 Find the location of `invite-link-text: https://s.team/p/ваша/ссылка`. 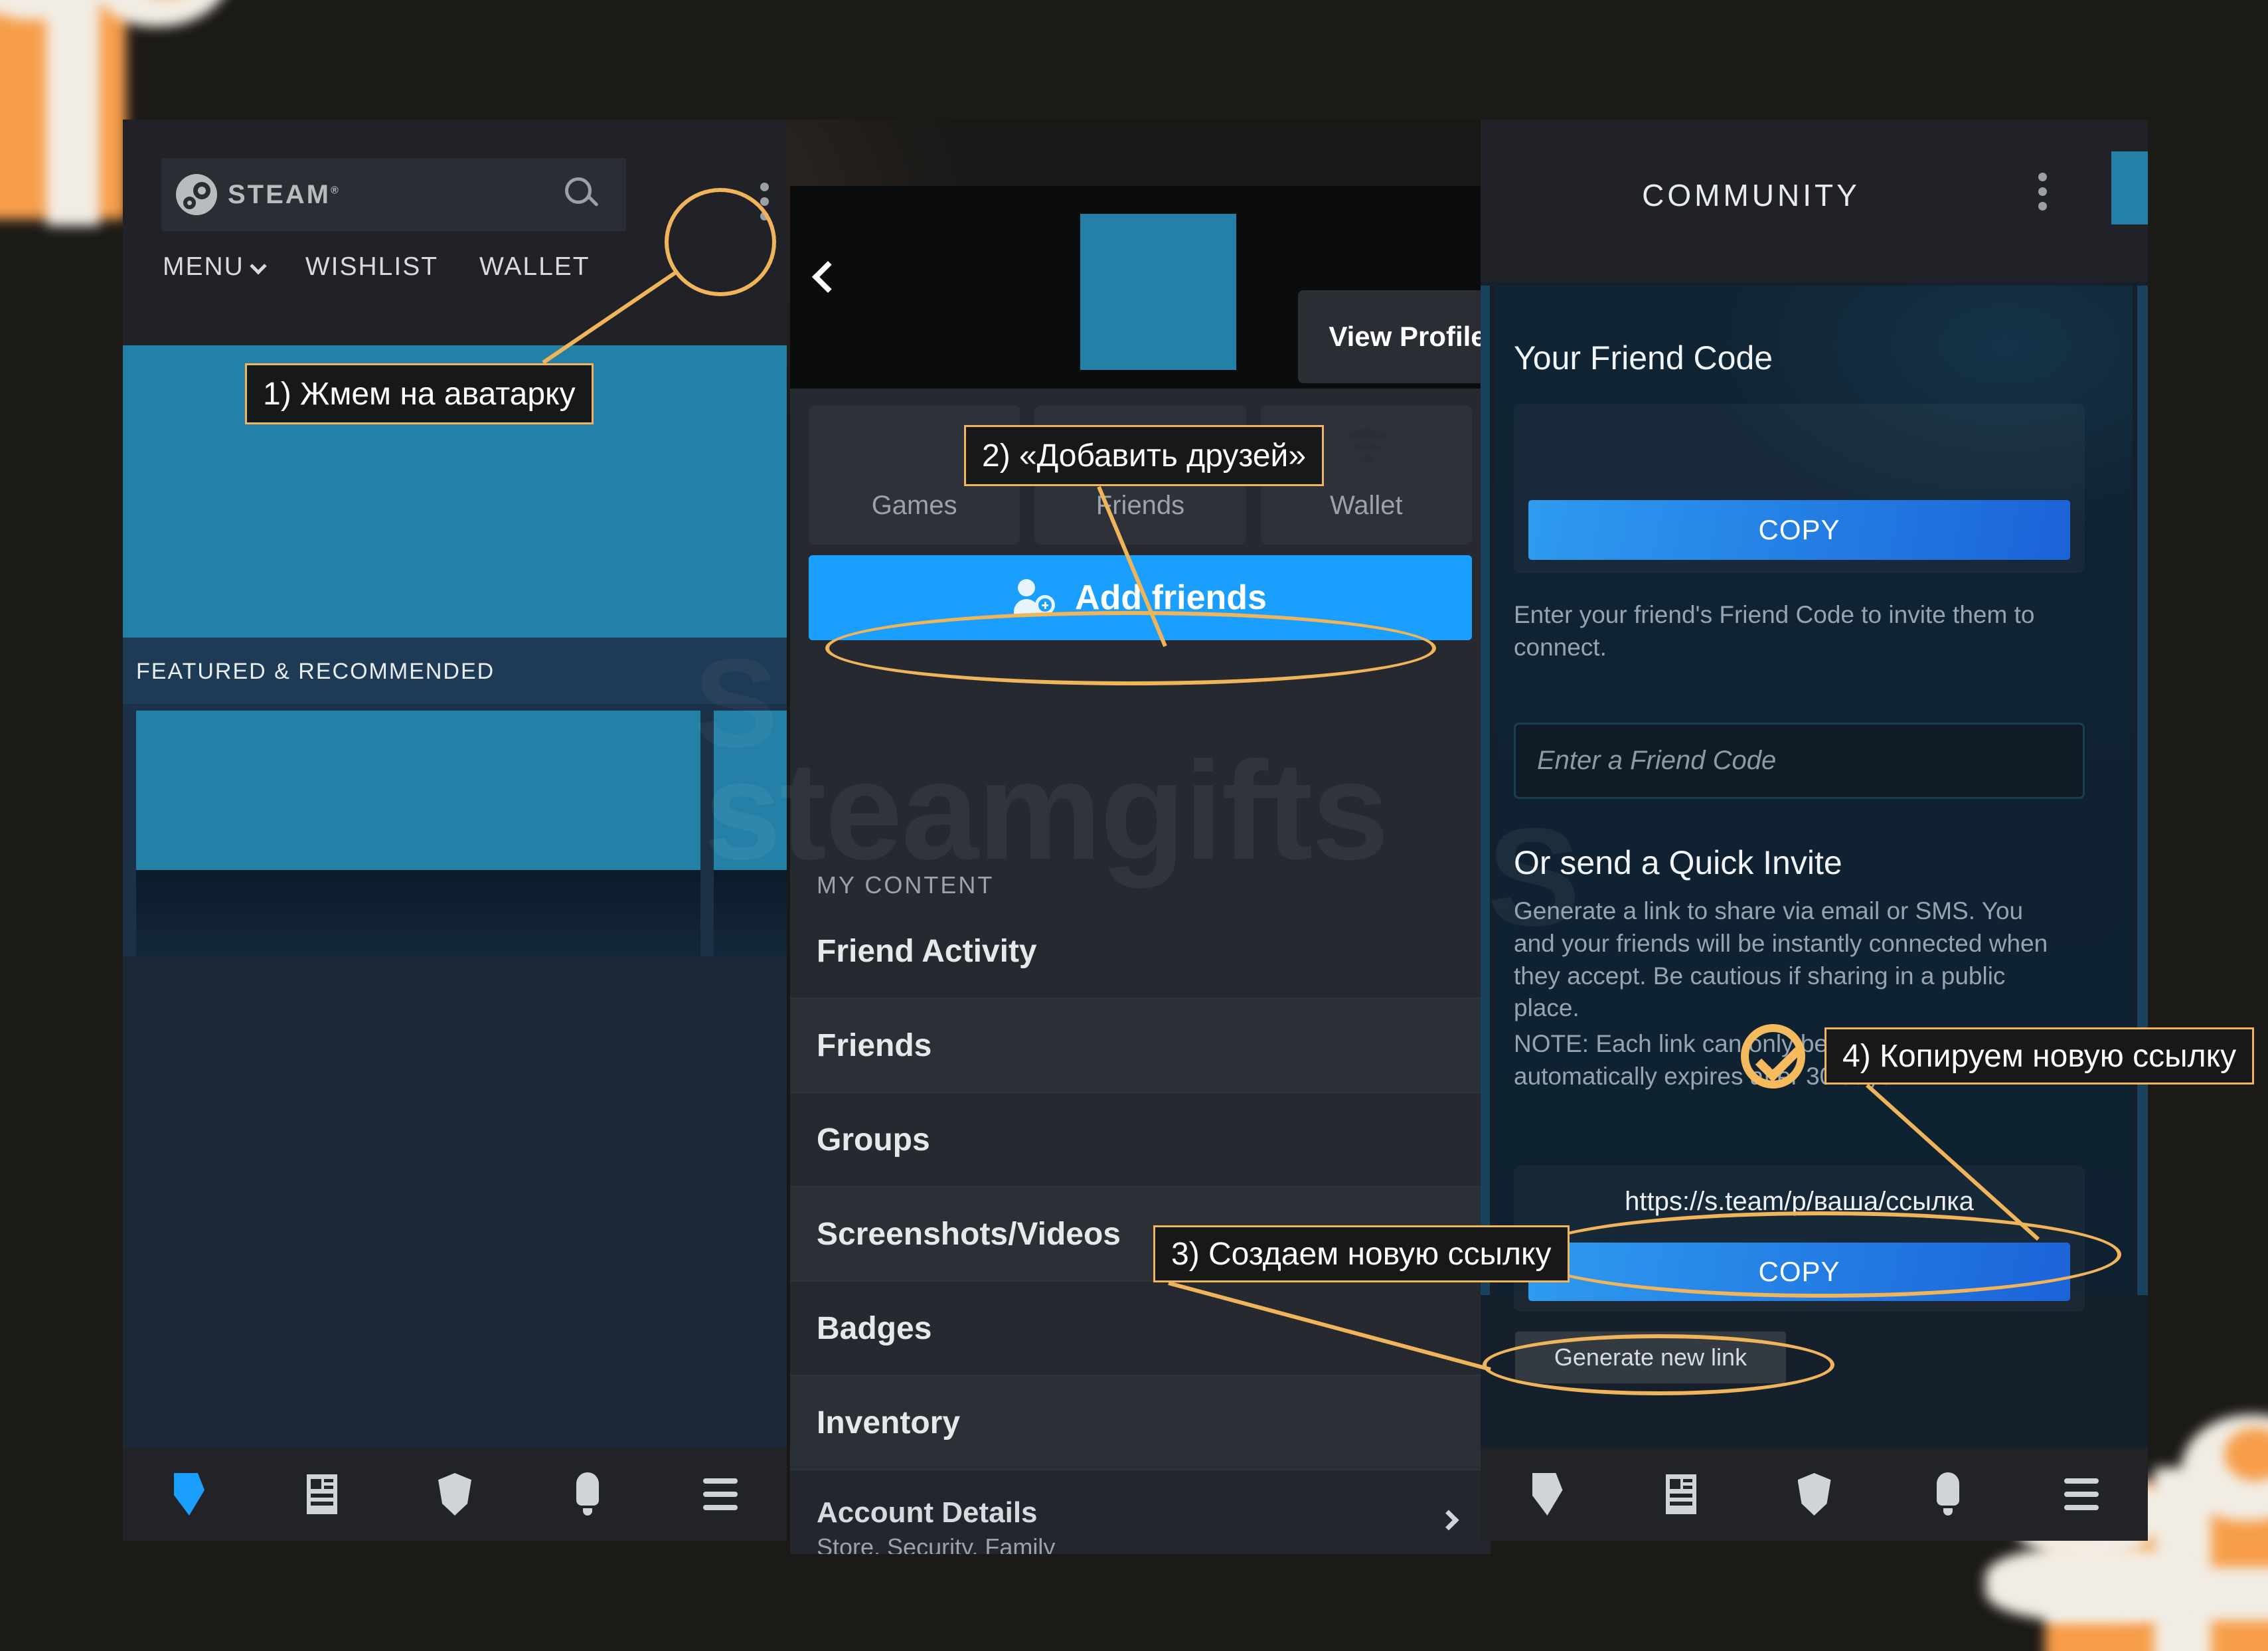

invite-link-text: https://s.team/p/ваша/ссылка is located at coordinates (1799, 1201).